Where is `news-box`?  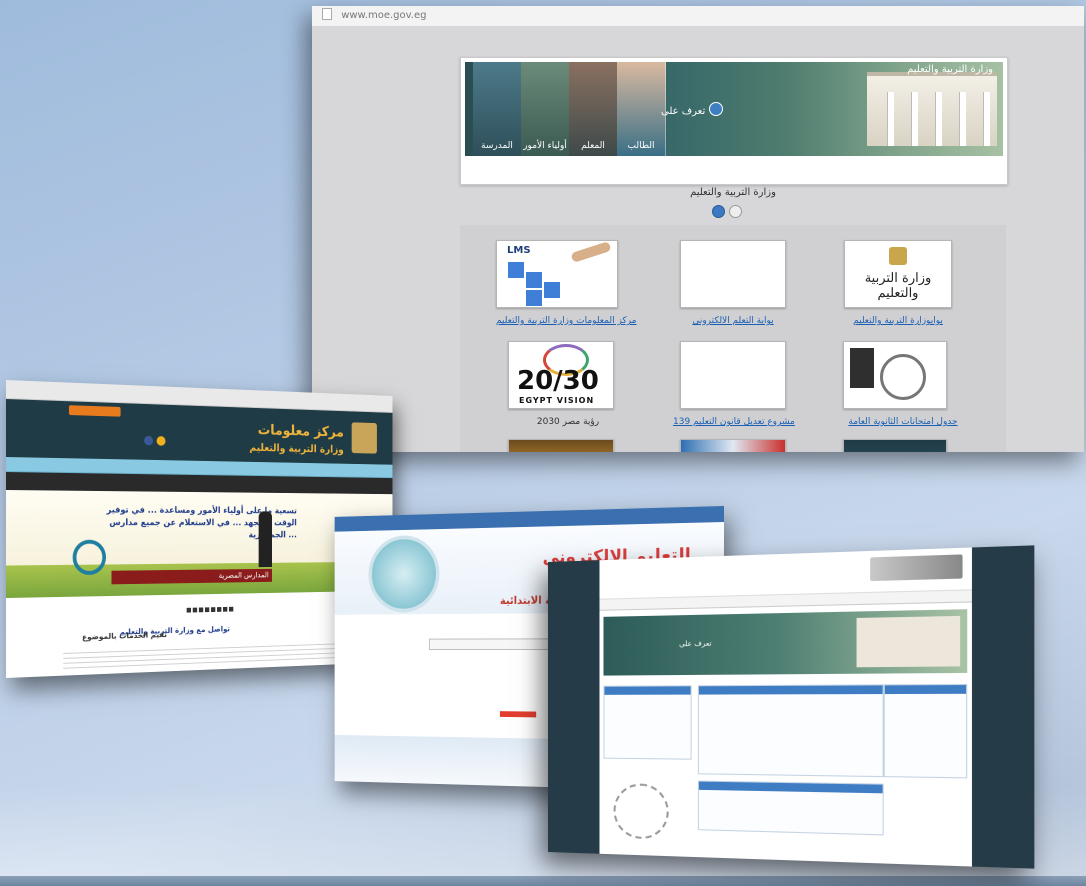
news-box is located at coordinates (647, 722).